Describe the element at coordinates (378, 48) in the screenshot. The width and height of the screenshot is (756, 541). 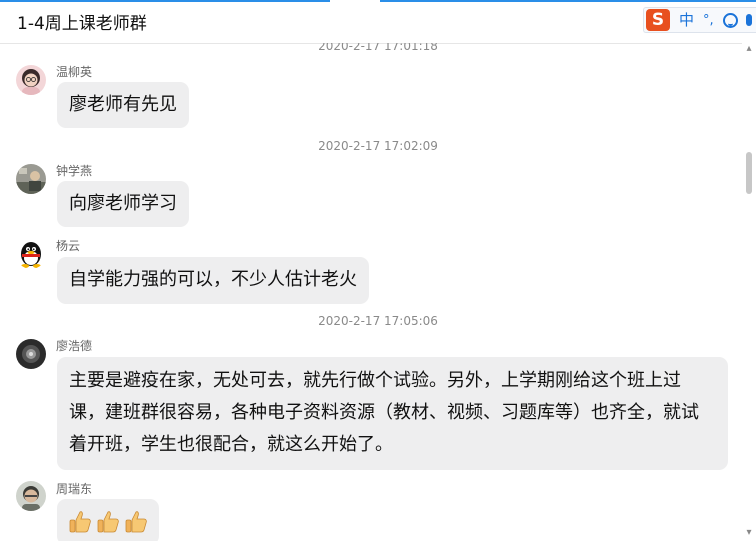
I see `timestamp: 2020-2-17 17:01:18` at that location.